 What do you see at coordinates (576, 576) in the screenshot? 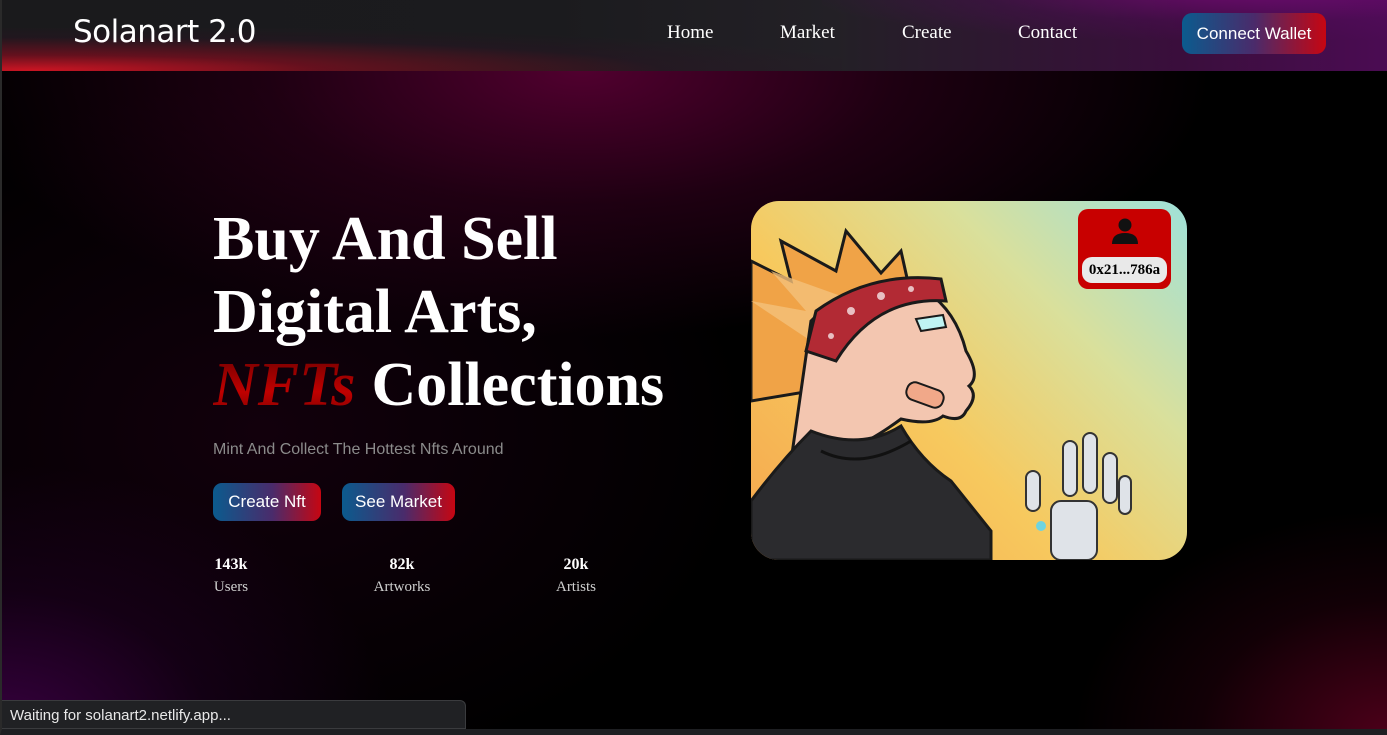
I see `stat-artists: 20k Artists` at bounding box center [576, 576].